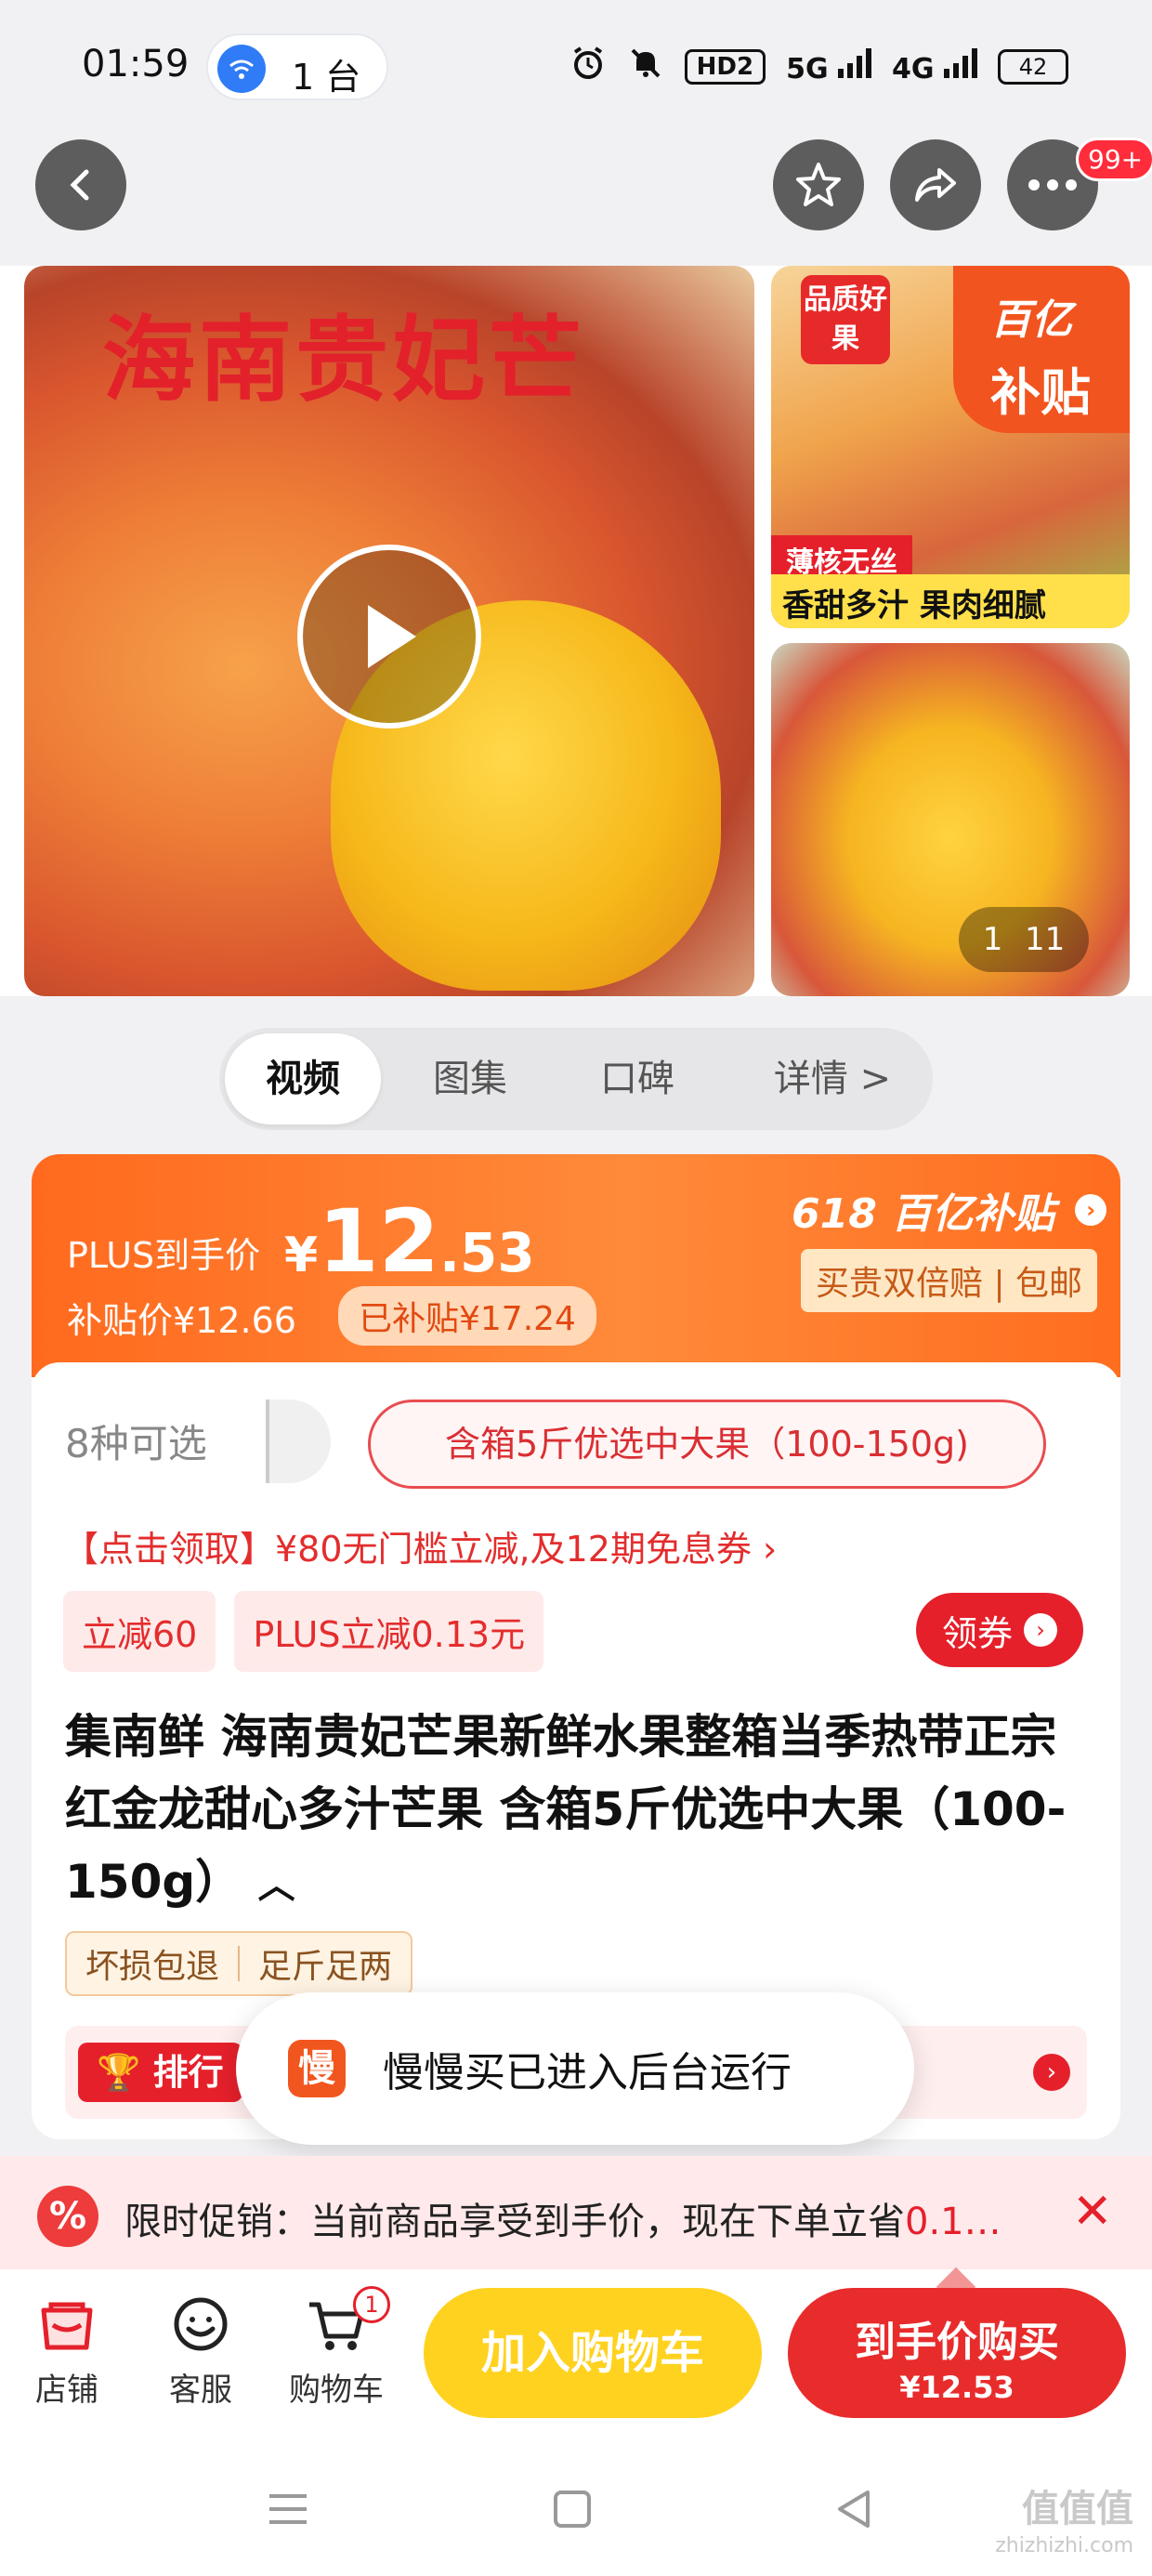  I want to click on favorite-button, so click(818, 184).